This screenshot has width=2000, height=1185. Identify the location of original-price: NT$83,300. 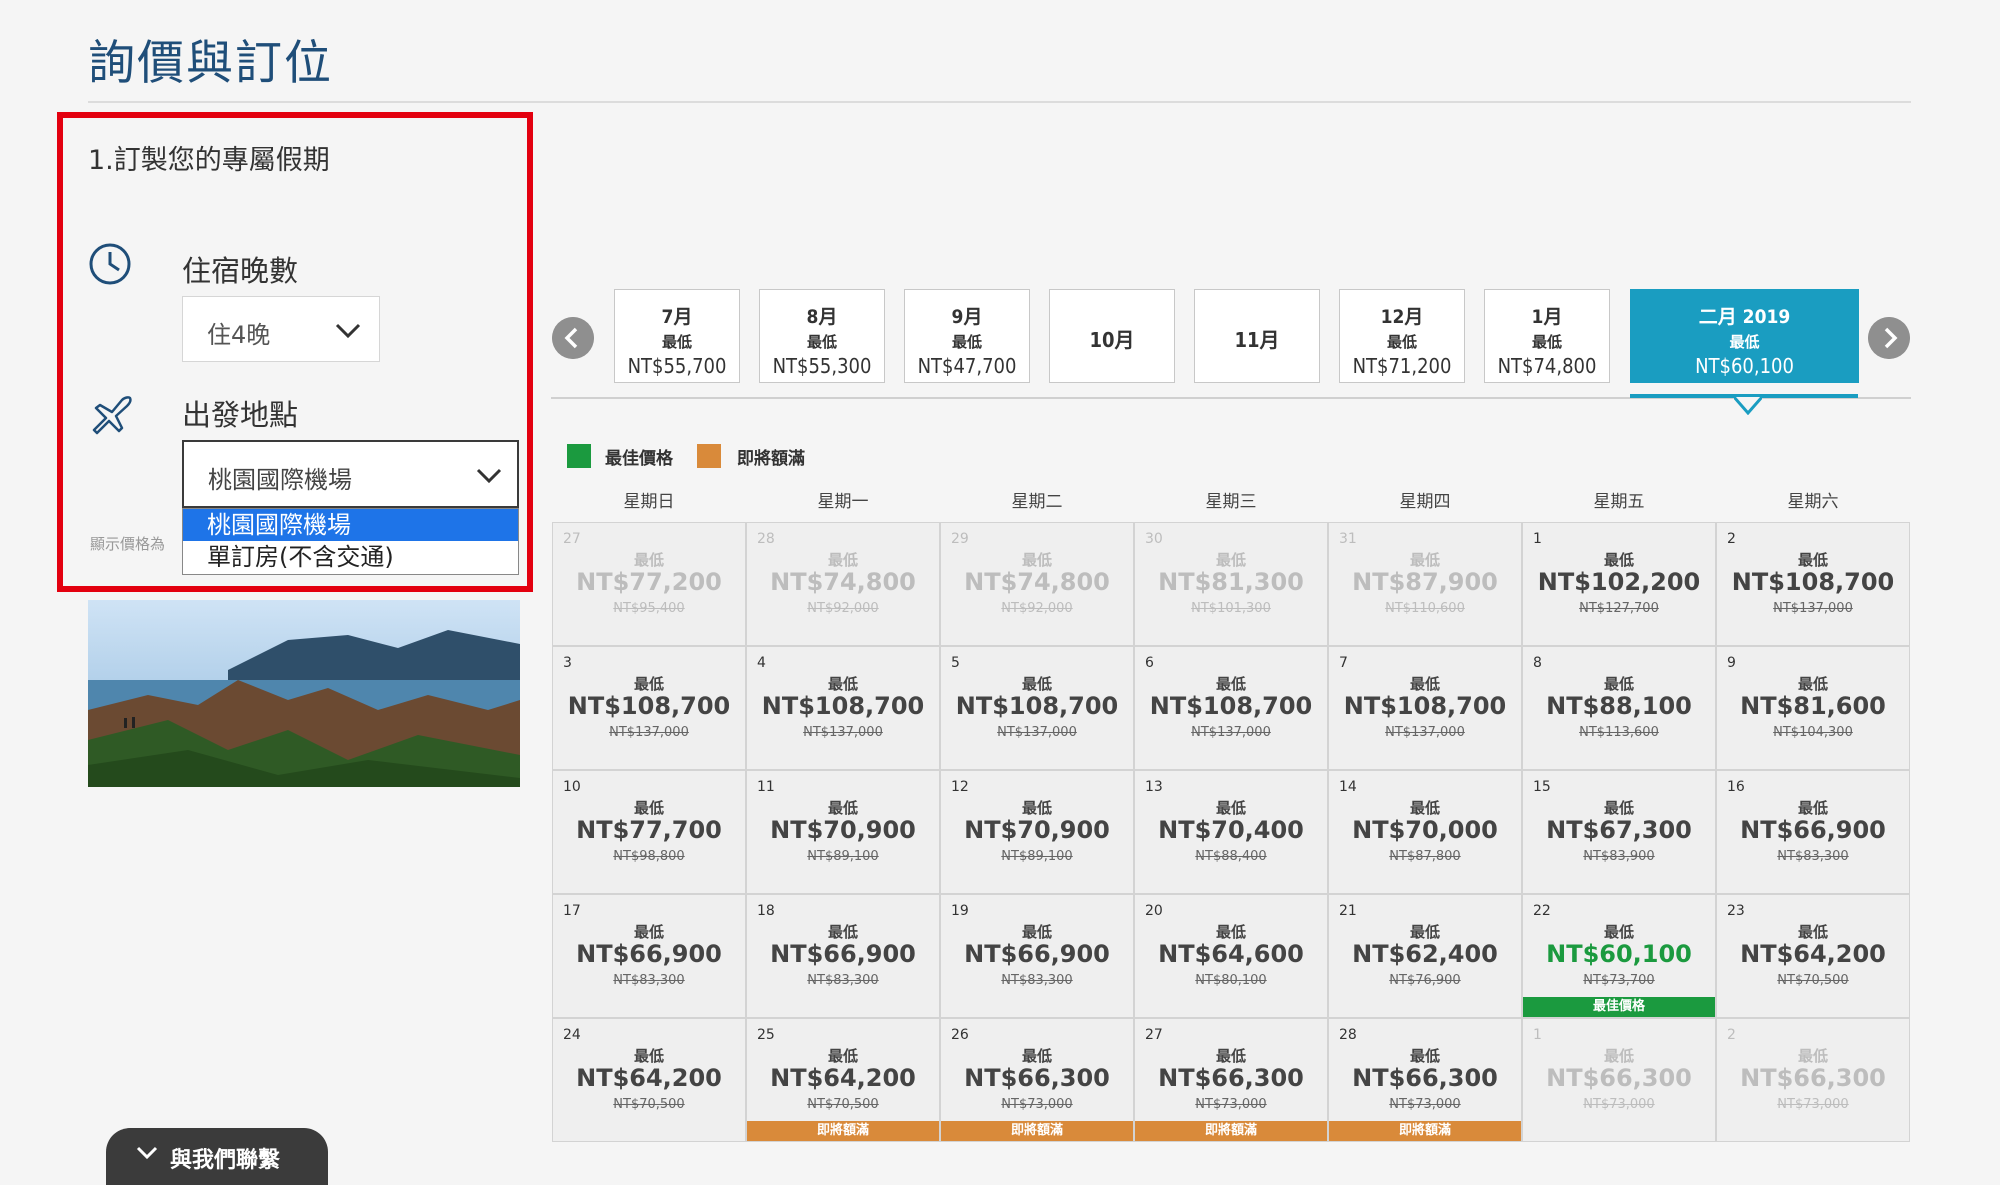
(843, 980).